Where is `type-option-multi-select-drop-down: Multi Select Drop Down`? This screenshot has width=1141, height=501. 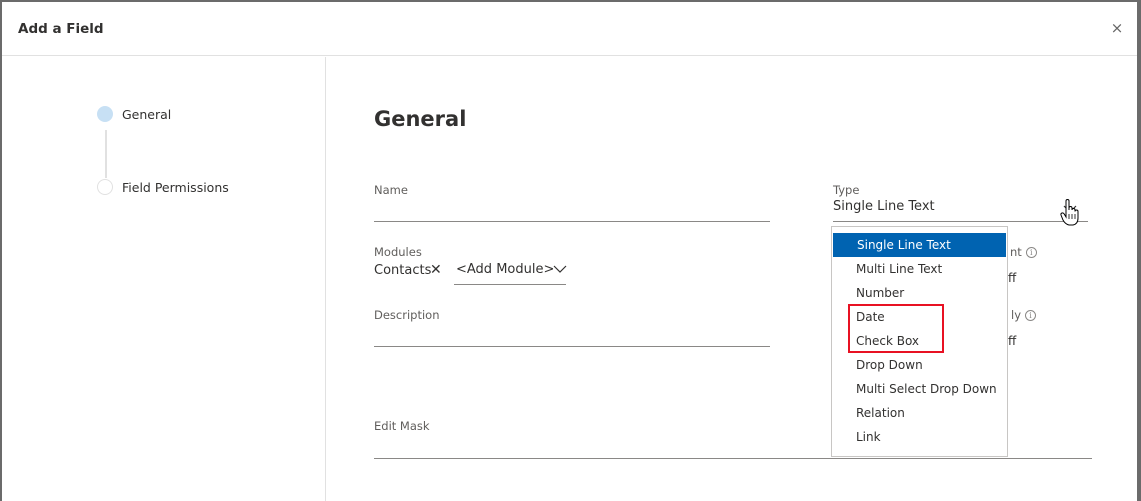
type-option-multi-select-drop-down: Multi Select Drop Down is located at coordinates (919, 389).